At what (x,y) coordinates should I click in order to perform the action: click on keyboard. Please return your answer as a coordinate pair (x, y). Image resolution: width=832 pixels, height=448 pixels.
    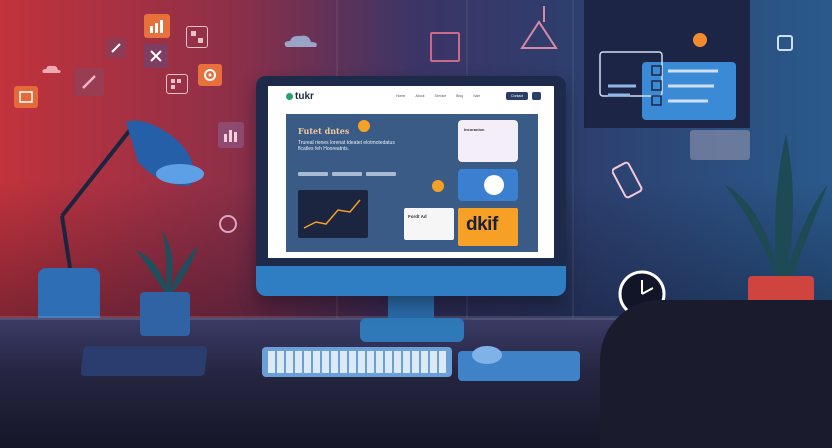
    Looking at the image, I should click on (357, 362).